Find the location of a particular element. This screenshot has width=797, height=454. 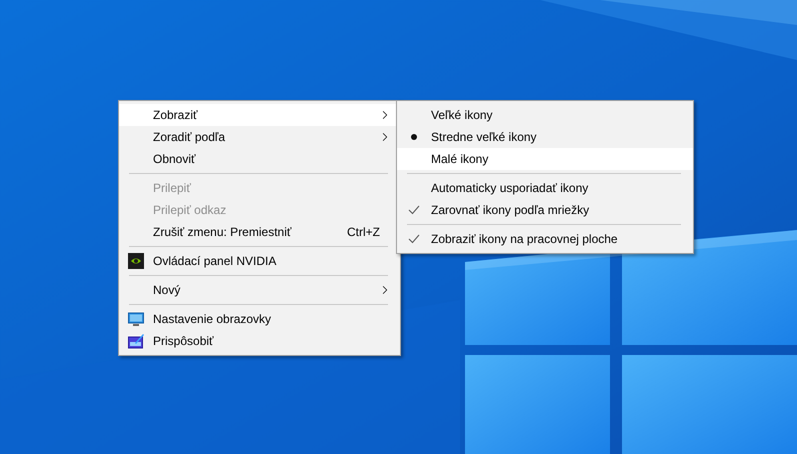

menu-item: Prispôsobiť is located at coordinates (259, 341).